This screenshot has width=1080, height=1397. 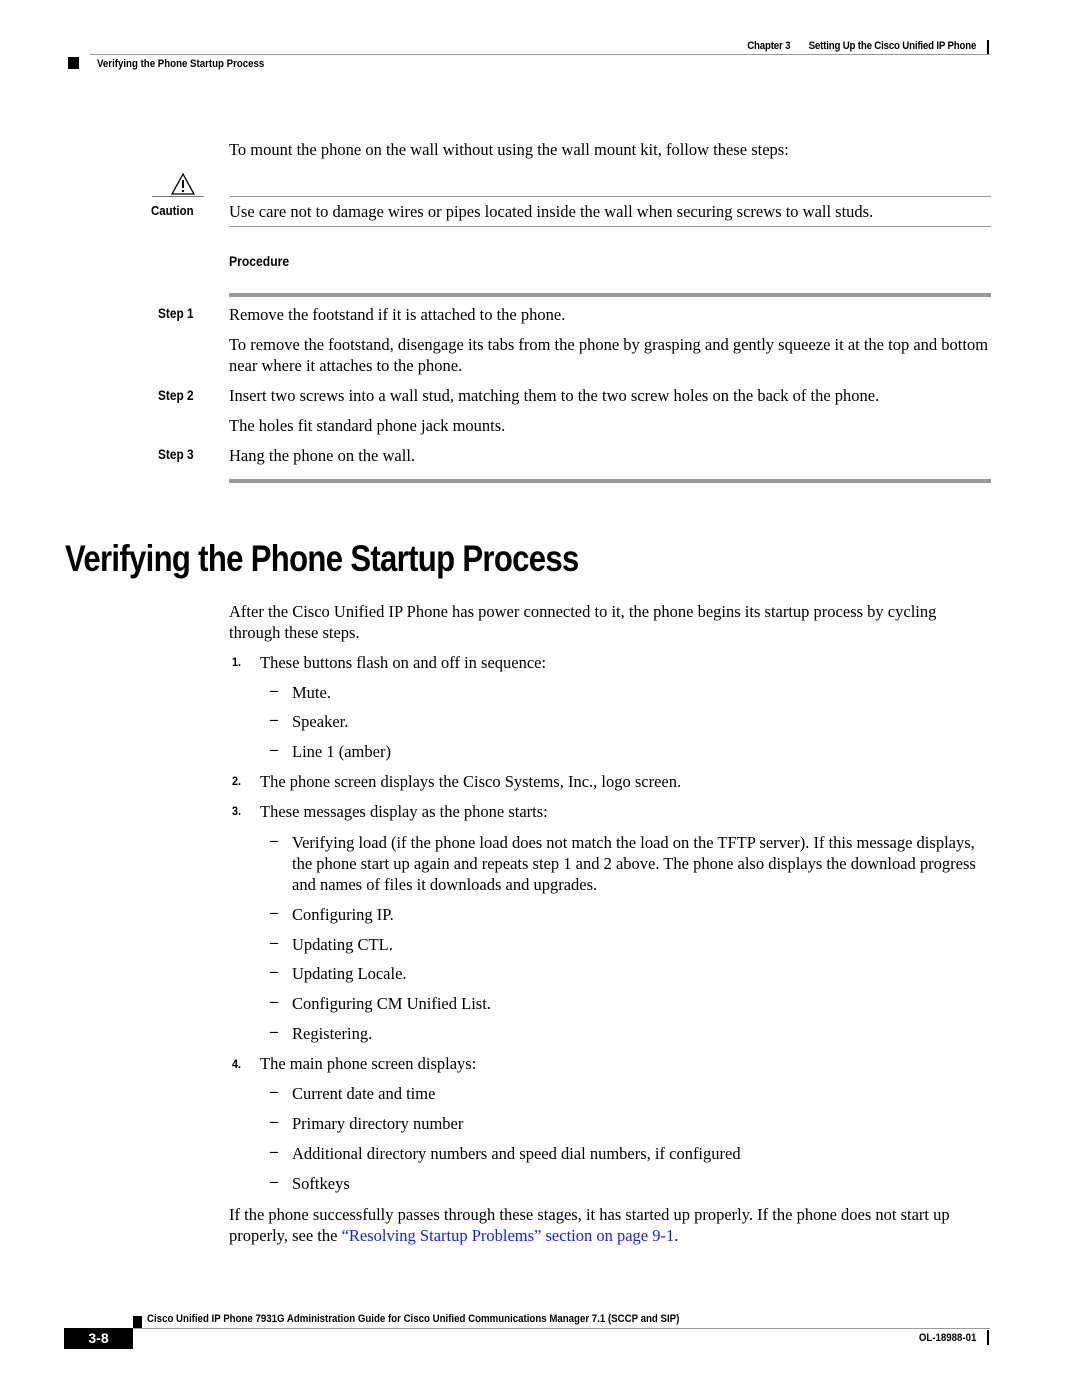 I want to click on sub-list-item: Registering., so click(x=332, y=1033).